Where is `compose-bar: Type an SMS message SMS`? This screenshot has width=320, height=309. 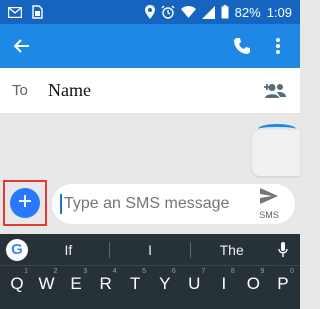
compose-bar: Type an SMS message SMS is located at coordinates (173, 204).